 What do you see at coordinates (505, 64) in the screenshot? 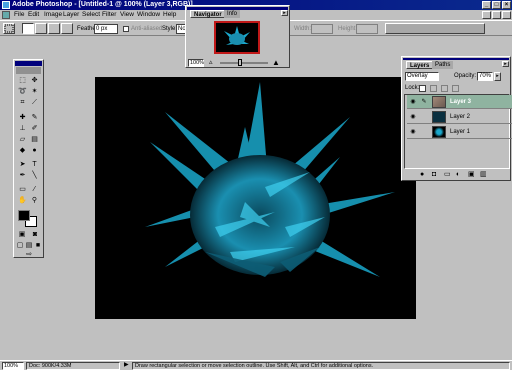
I see `layers-menu-icon: ▸` at bounding box center [505, 64].